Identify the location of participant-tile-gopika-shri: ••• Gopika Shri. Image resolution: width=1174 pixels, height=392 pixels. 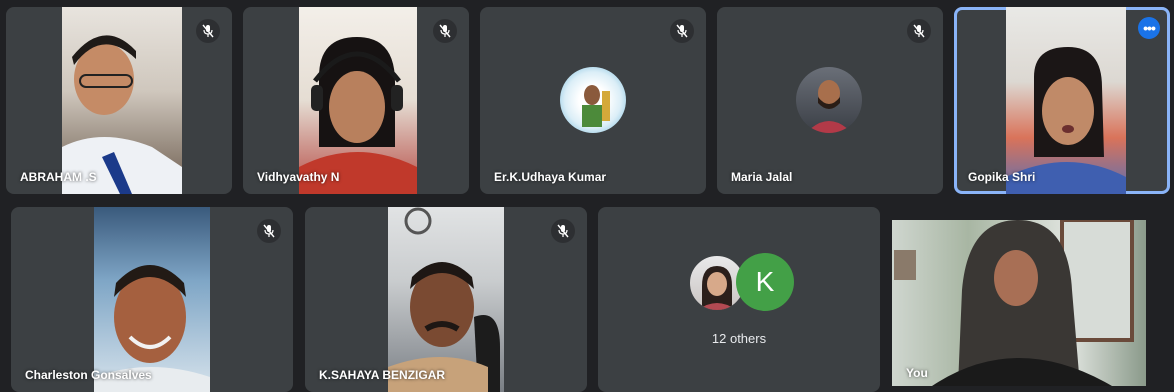
(1062, 100).